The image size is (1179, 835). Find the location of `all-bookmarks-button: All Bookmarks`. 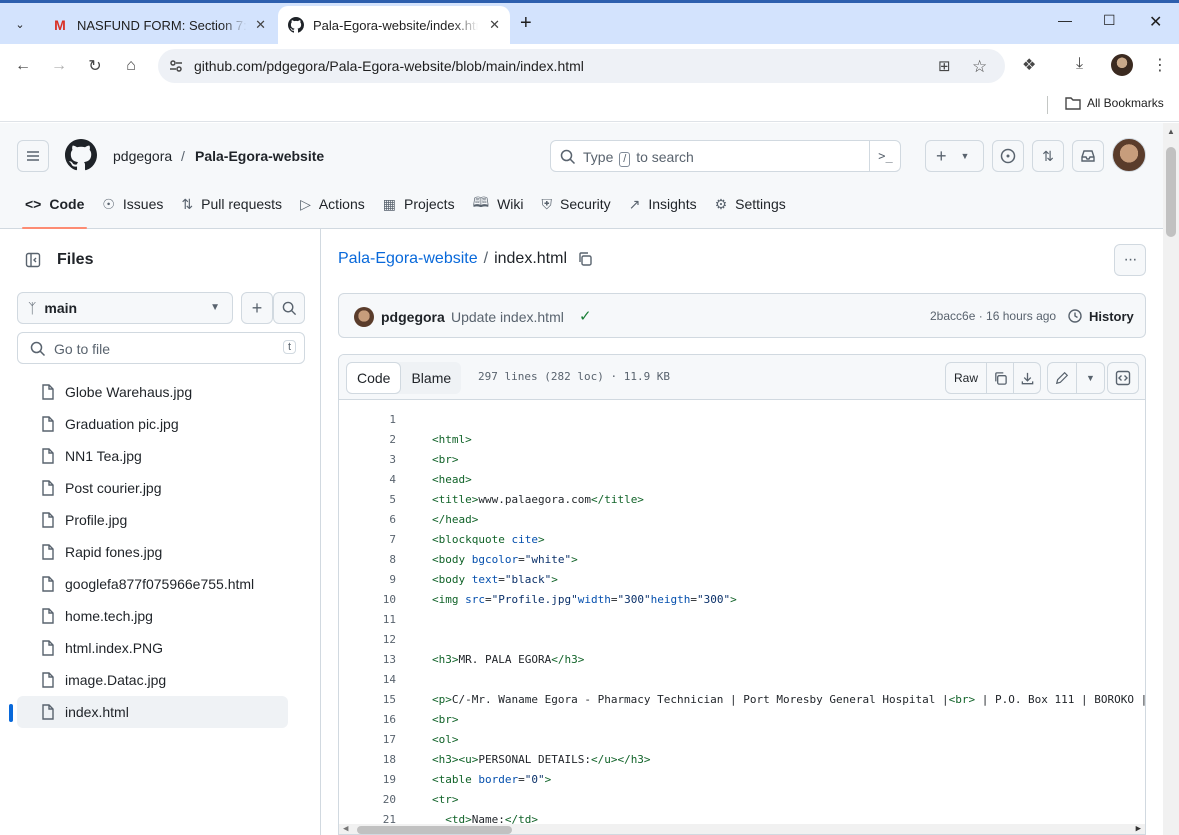

all-bookmarks-button: All Bookmarks is located at coordinates (1114, 103).